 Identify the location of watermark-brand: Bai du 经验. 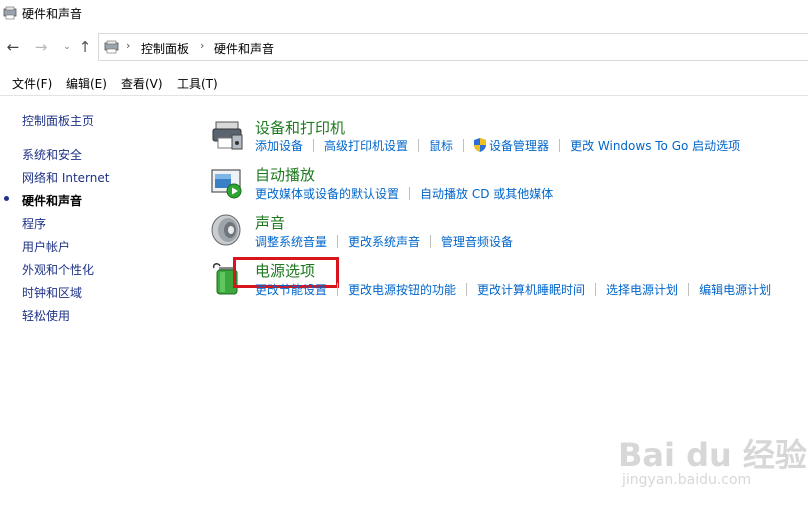
(712, 455).